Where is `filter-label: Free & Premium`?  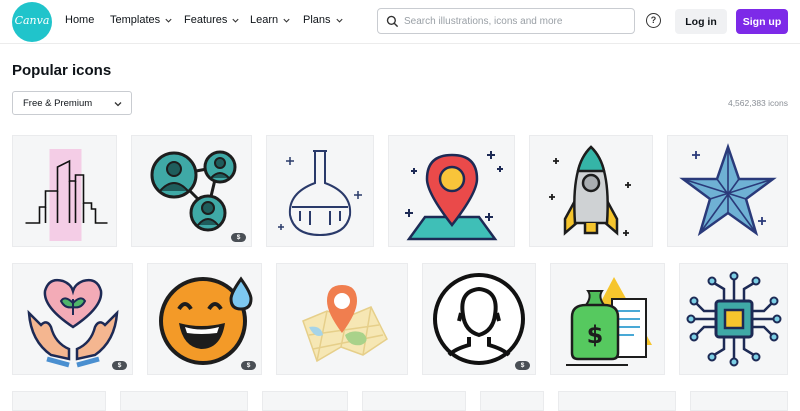 filter-label: Free & Premium is located at coordinates (58, 103).